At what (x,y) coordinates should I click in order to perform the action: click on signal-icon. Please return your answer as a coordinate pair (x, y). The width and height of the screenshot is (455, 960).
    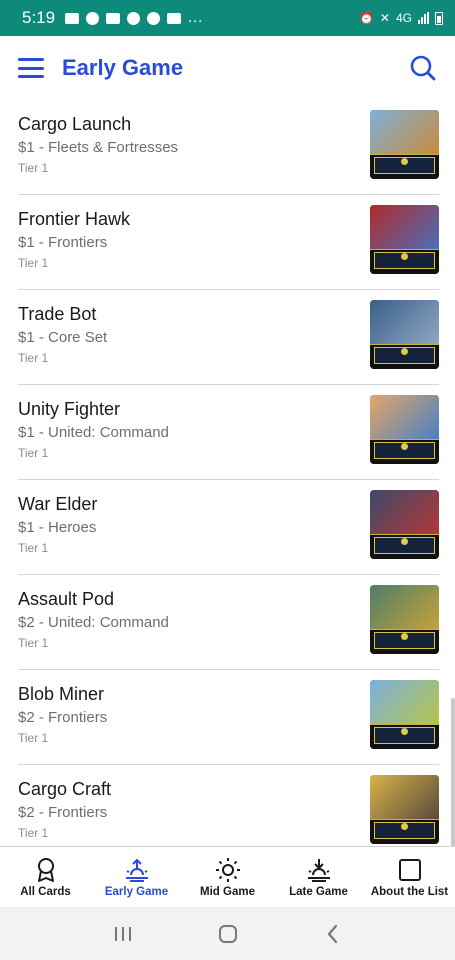
    Looking at the image, I should click on (423, 18).